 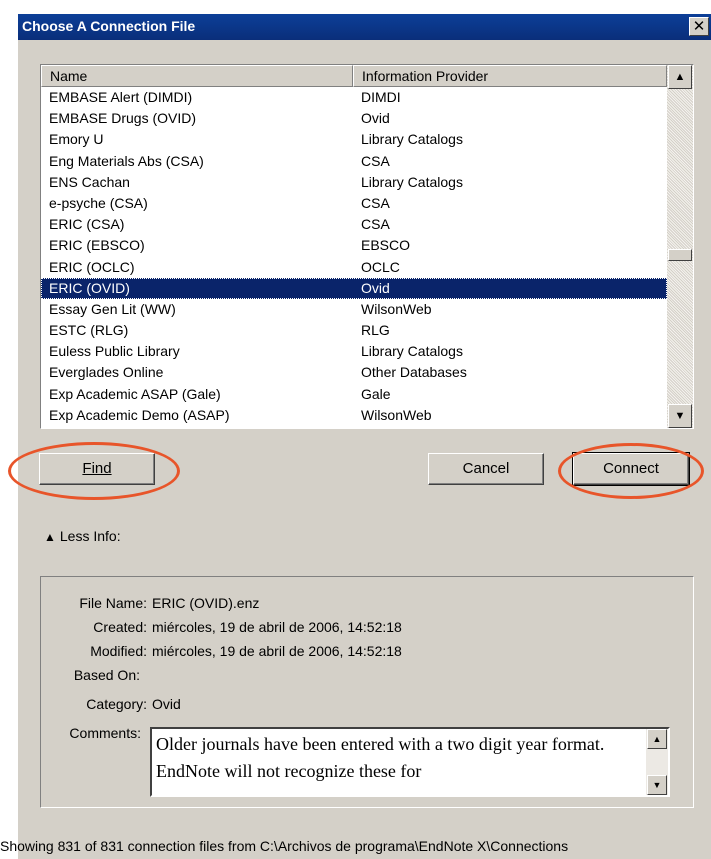 I want to click on list-item-name: Exp Academic ASAP (Gale), so click(x=135, y=393).